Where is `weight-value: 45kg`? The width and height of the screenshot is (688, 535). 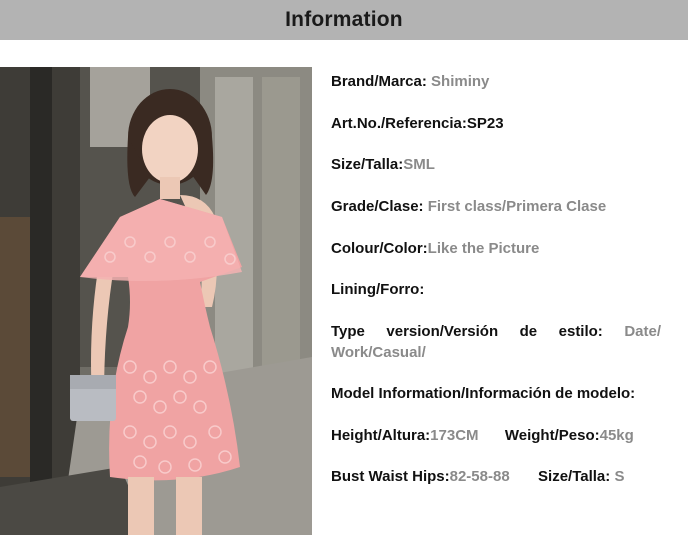 weight-value: 45kg is located at coordinates (616, 435).